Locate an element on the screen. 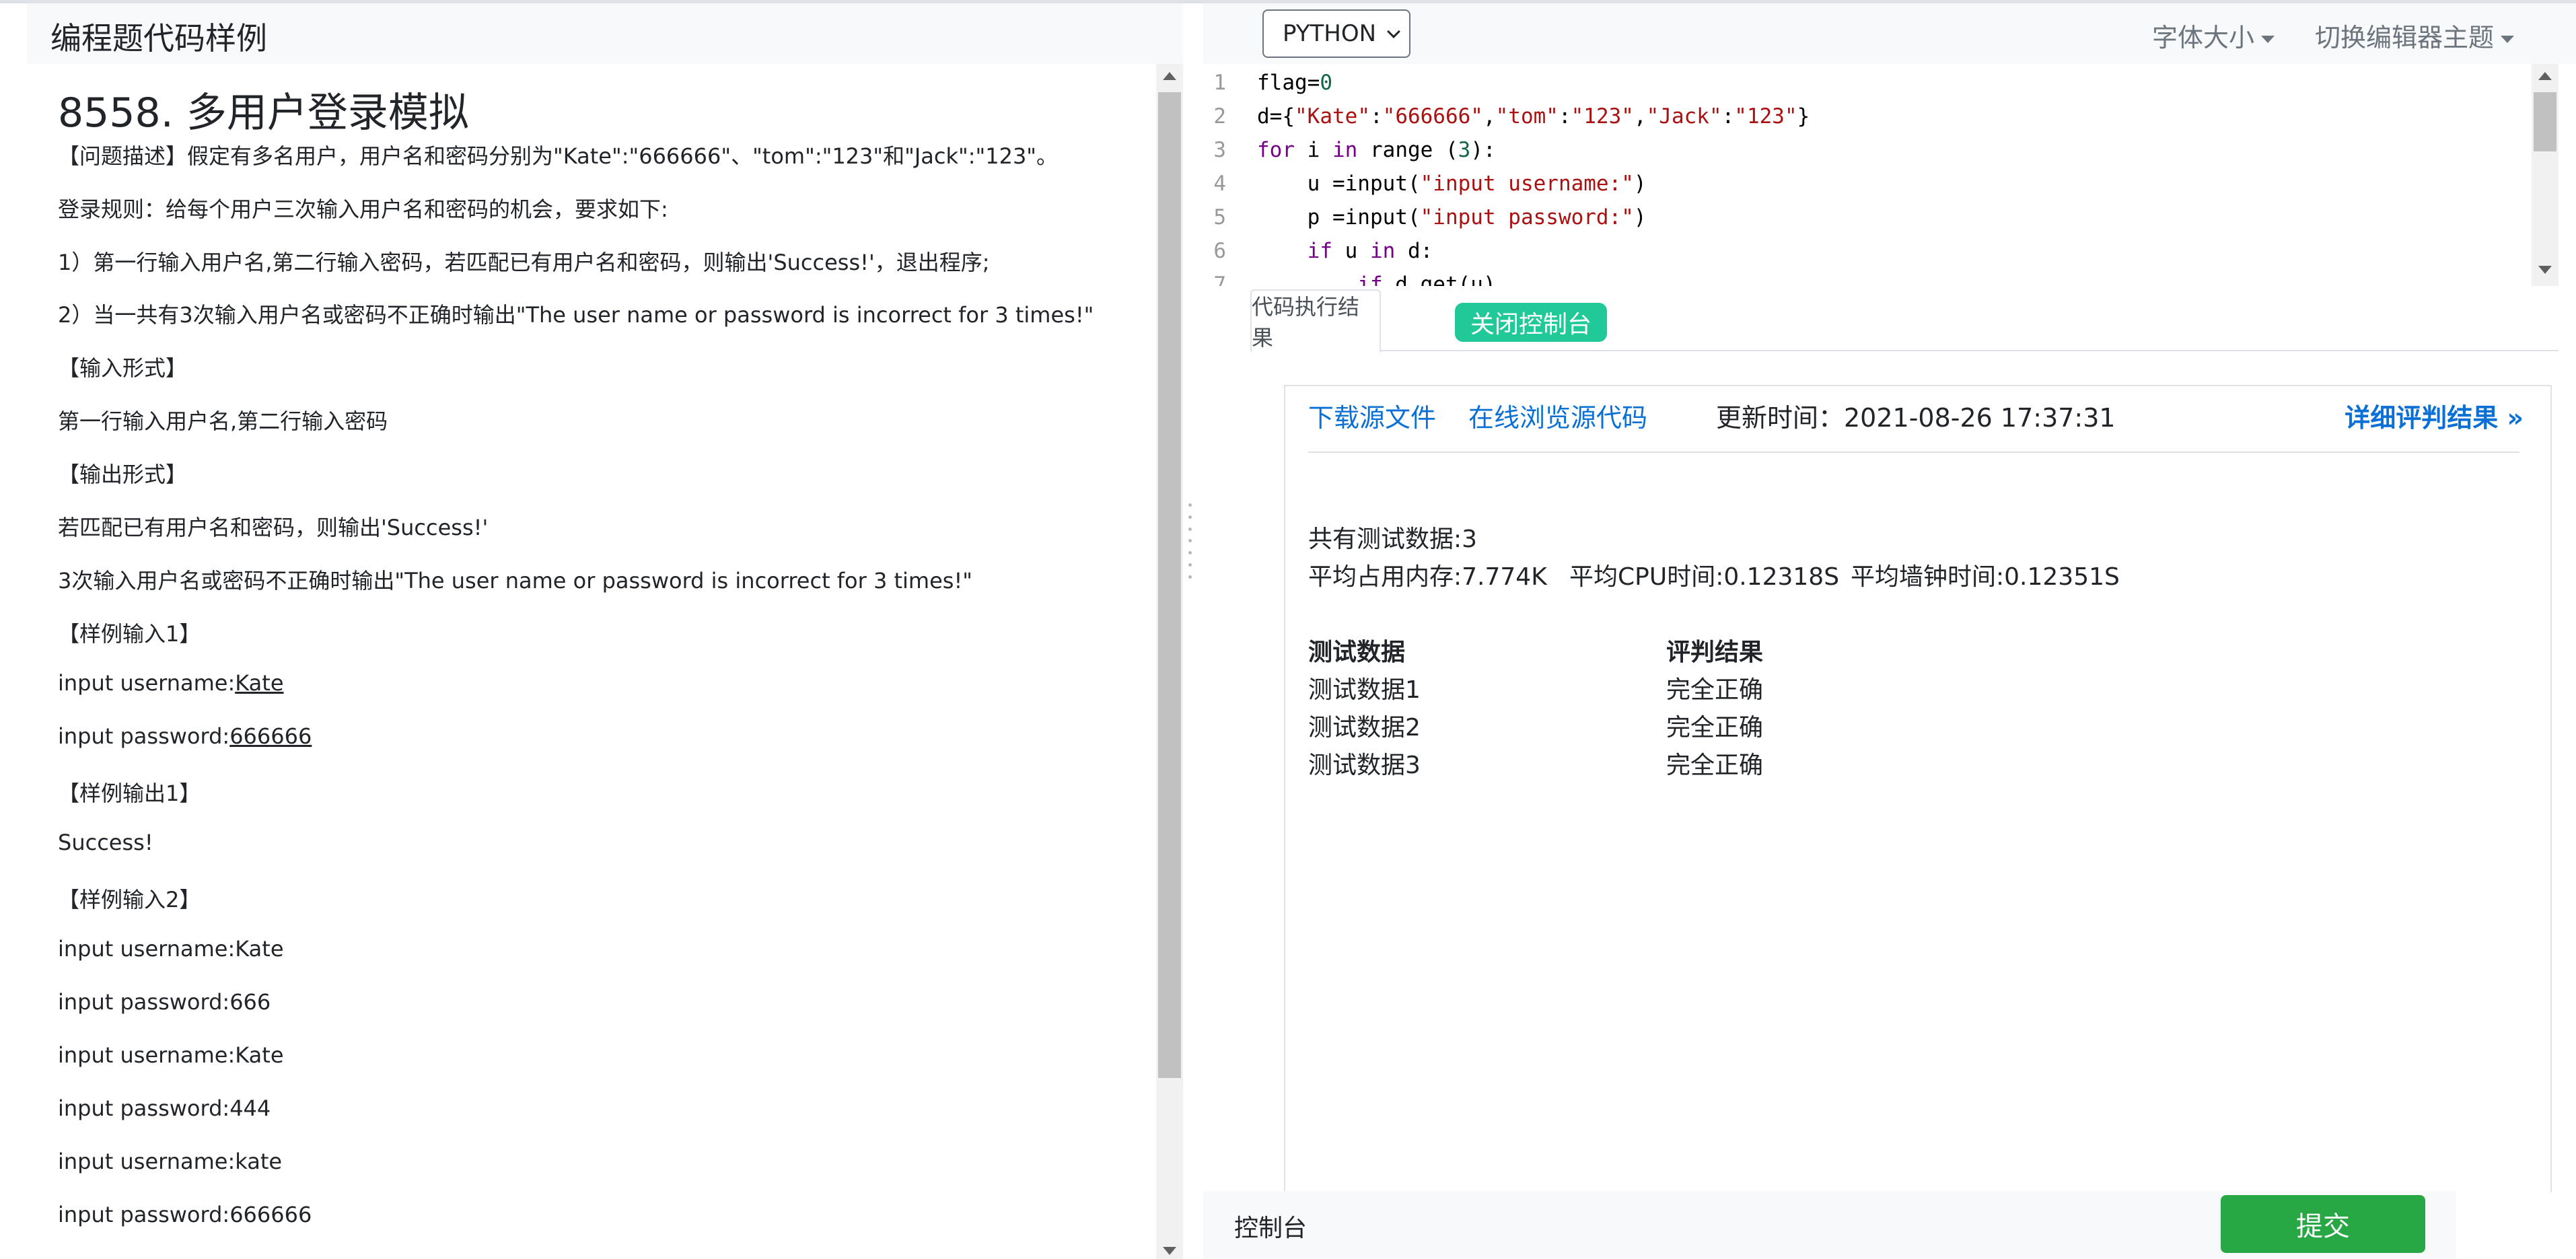 The height and width of the screenshot is (1259, 2576). line-number: 2 is located at coordinates (1219, 117).